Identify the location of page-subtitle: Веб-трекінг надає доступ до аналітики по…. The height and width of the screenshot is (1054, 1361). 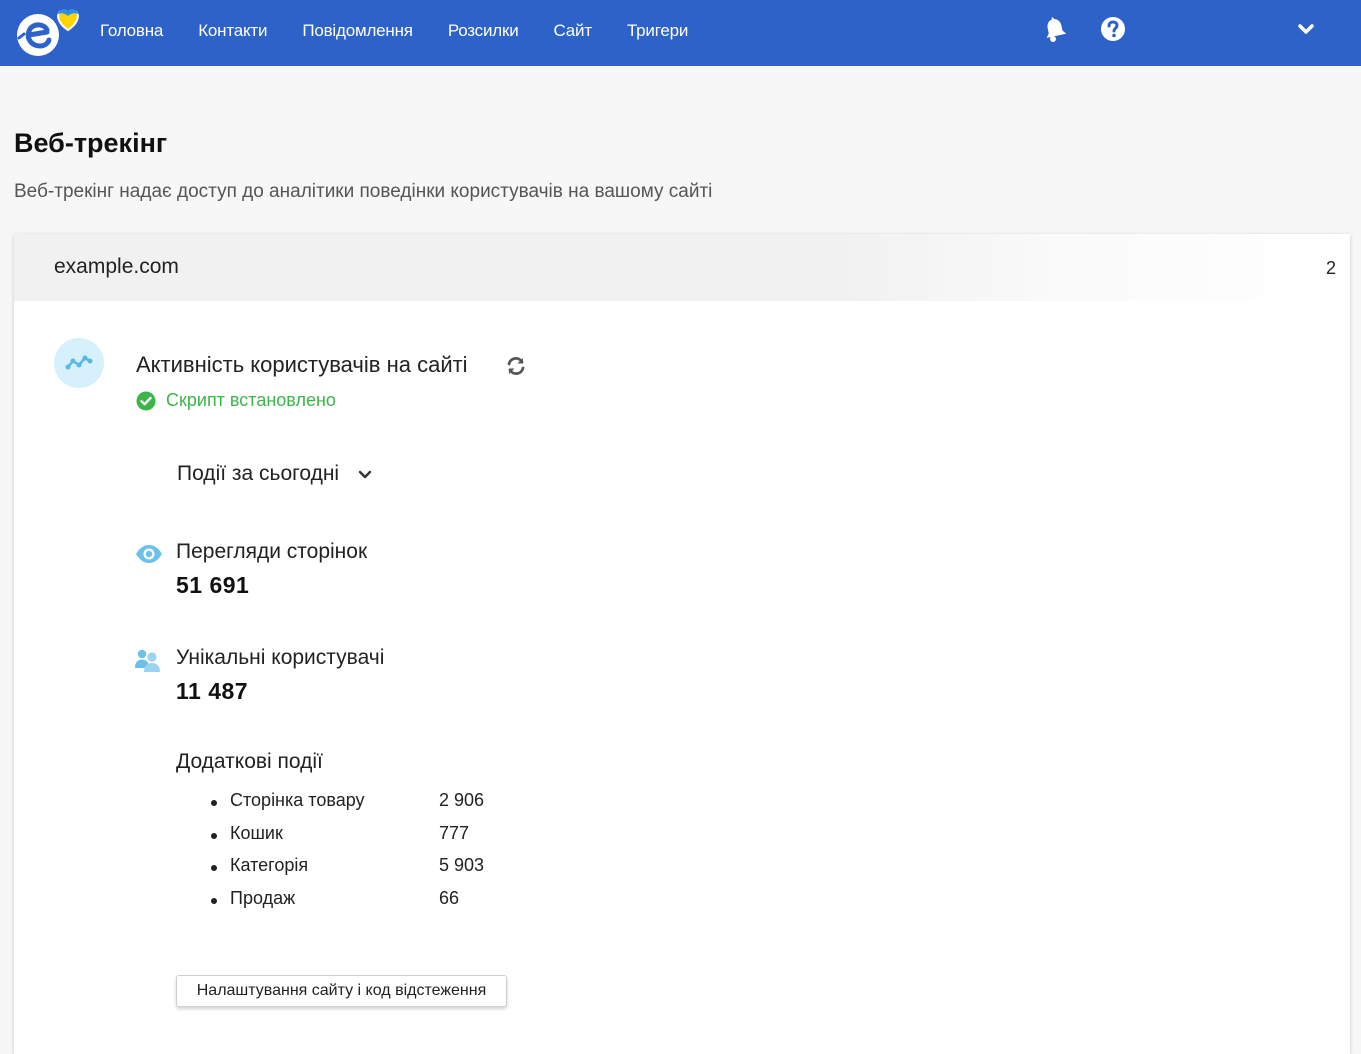
(363, 191).